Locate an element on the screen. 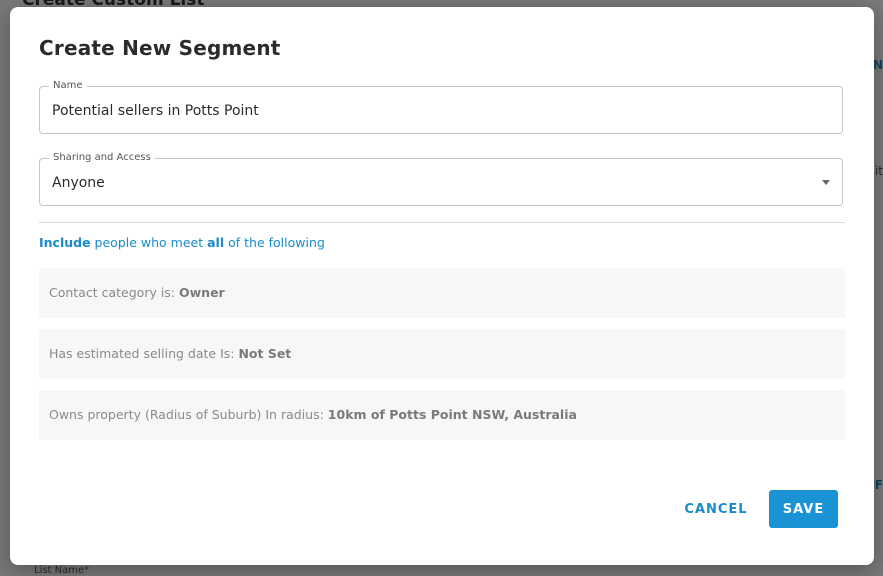  rule-label: Has estimated selling date Is: is located at coordinates (144, 353).